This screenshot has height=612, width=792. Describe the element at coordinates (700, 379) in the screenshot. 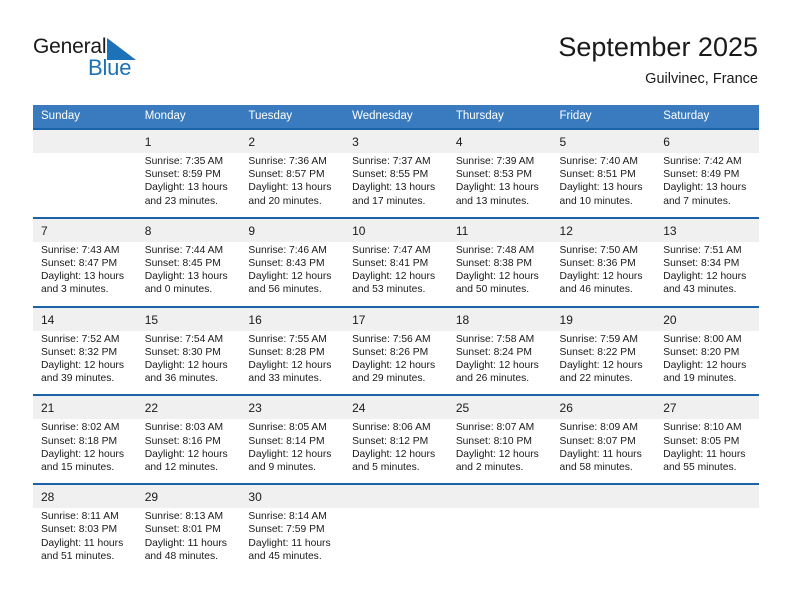

I see `daylight-text: and 19 minutes.` at that location.